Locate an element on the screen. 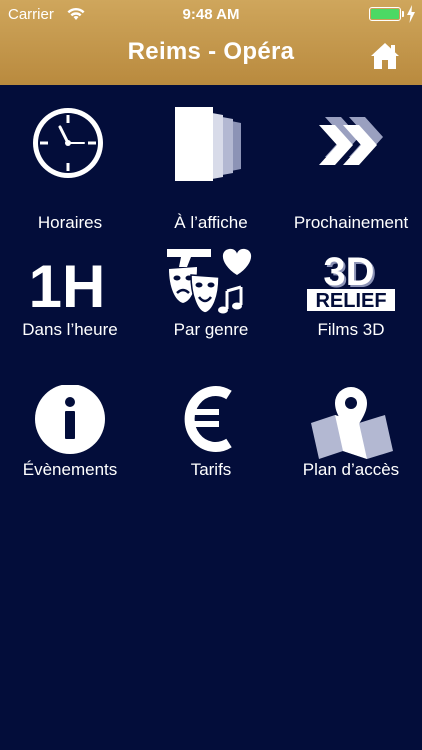 The height and width of the screenshot is (750, 422). menu-item-label: Tarifs is located at coordinates (211, 469).